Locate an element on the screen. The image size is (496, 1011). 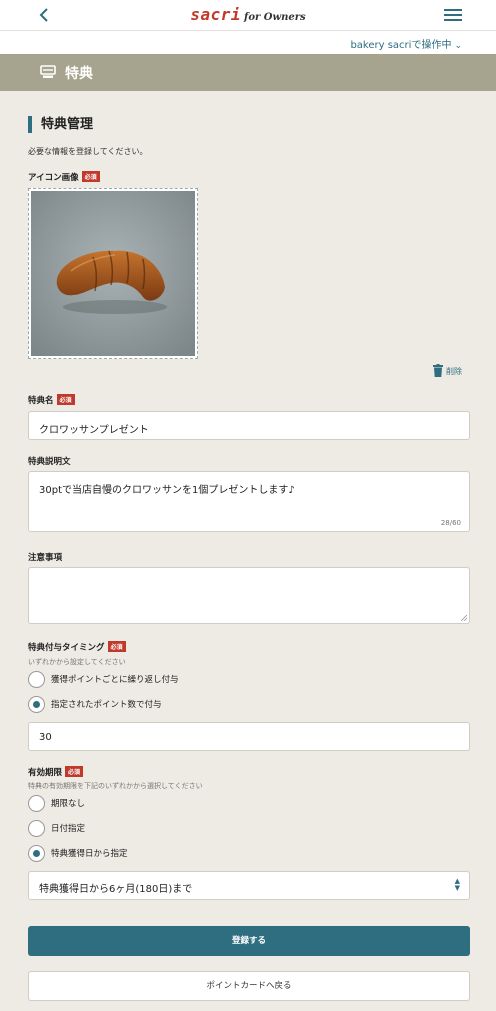
points-input: 30 is located at coordinates (249, 736).